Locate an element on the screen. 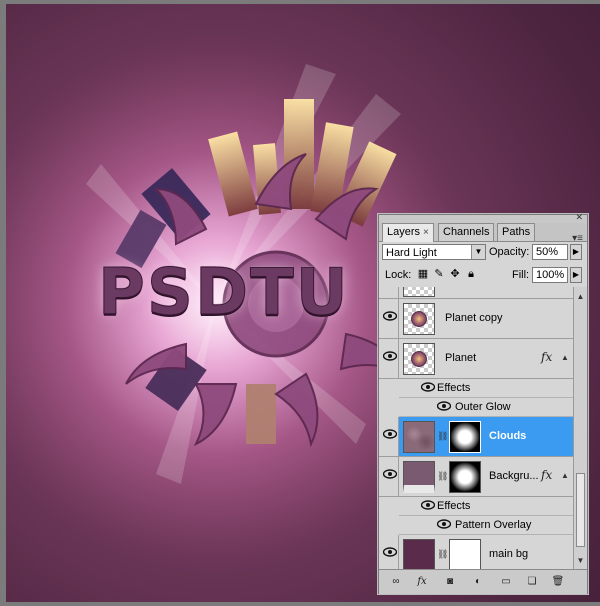  panel-bottom-toolbar: ∞ fx ◙ ◐ ▭ ❏ 🗑︎ is located at coordinates (483, 581).